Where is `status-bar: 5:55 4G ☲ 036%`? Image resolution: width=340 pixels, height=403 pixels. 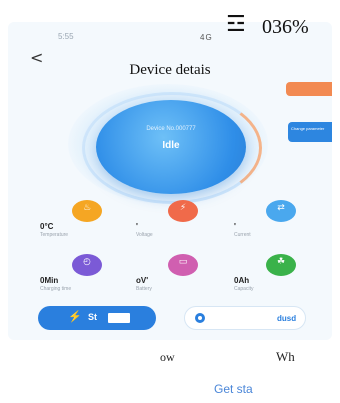 status-bar: 5:55 4G ☲ 036% is located at coordinates (170, 22).